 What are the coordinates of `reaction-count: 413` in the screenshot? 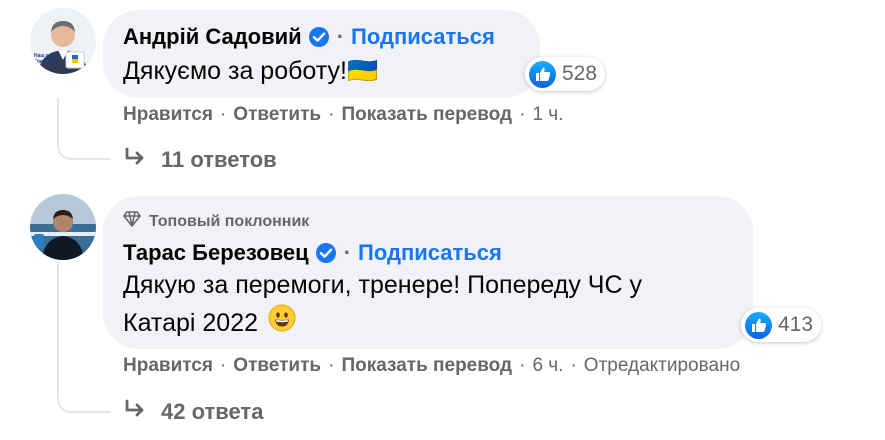 It's located at (796, 324).